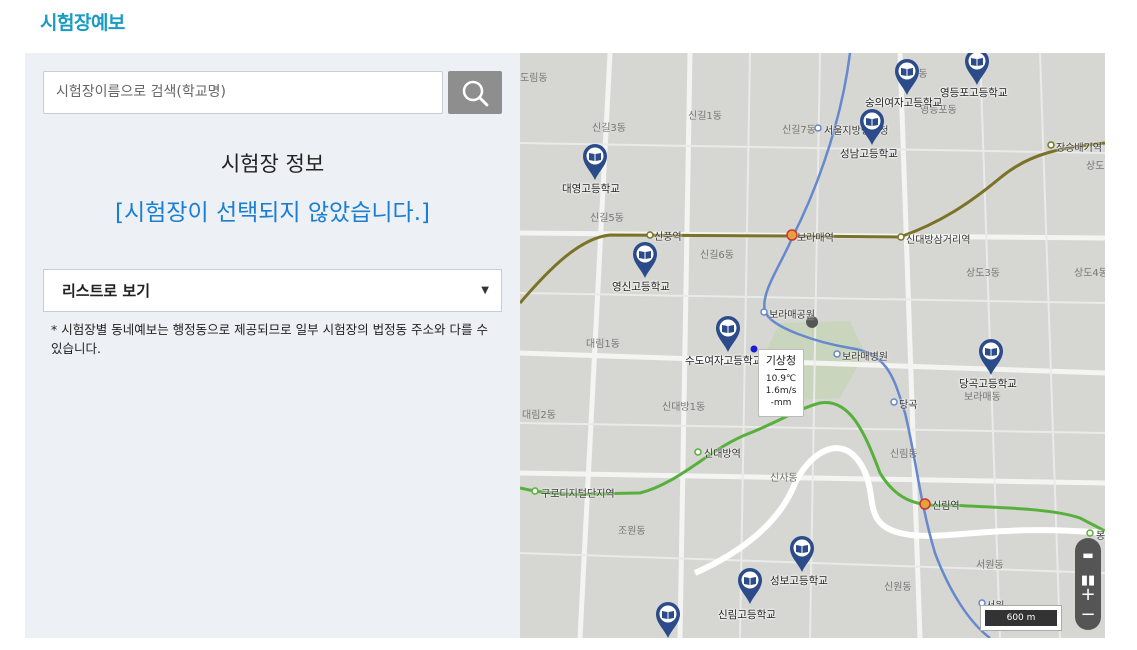  I want to click on station-label: 보라매역, so click(815, 238).